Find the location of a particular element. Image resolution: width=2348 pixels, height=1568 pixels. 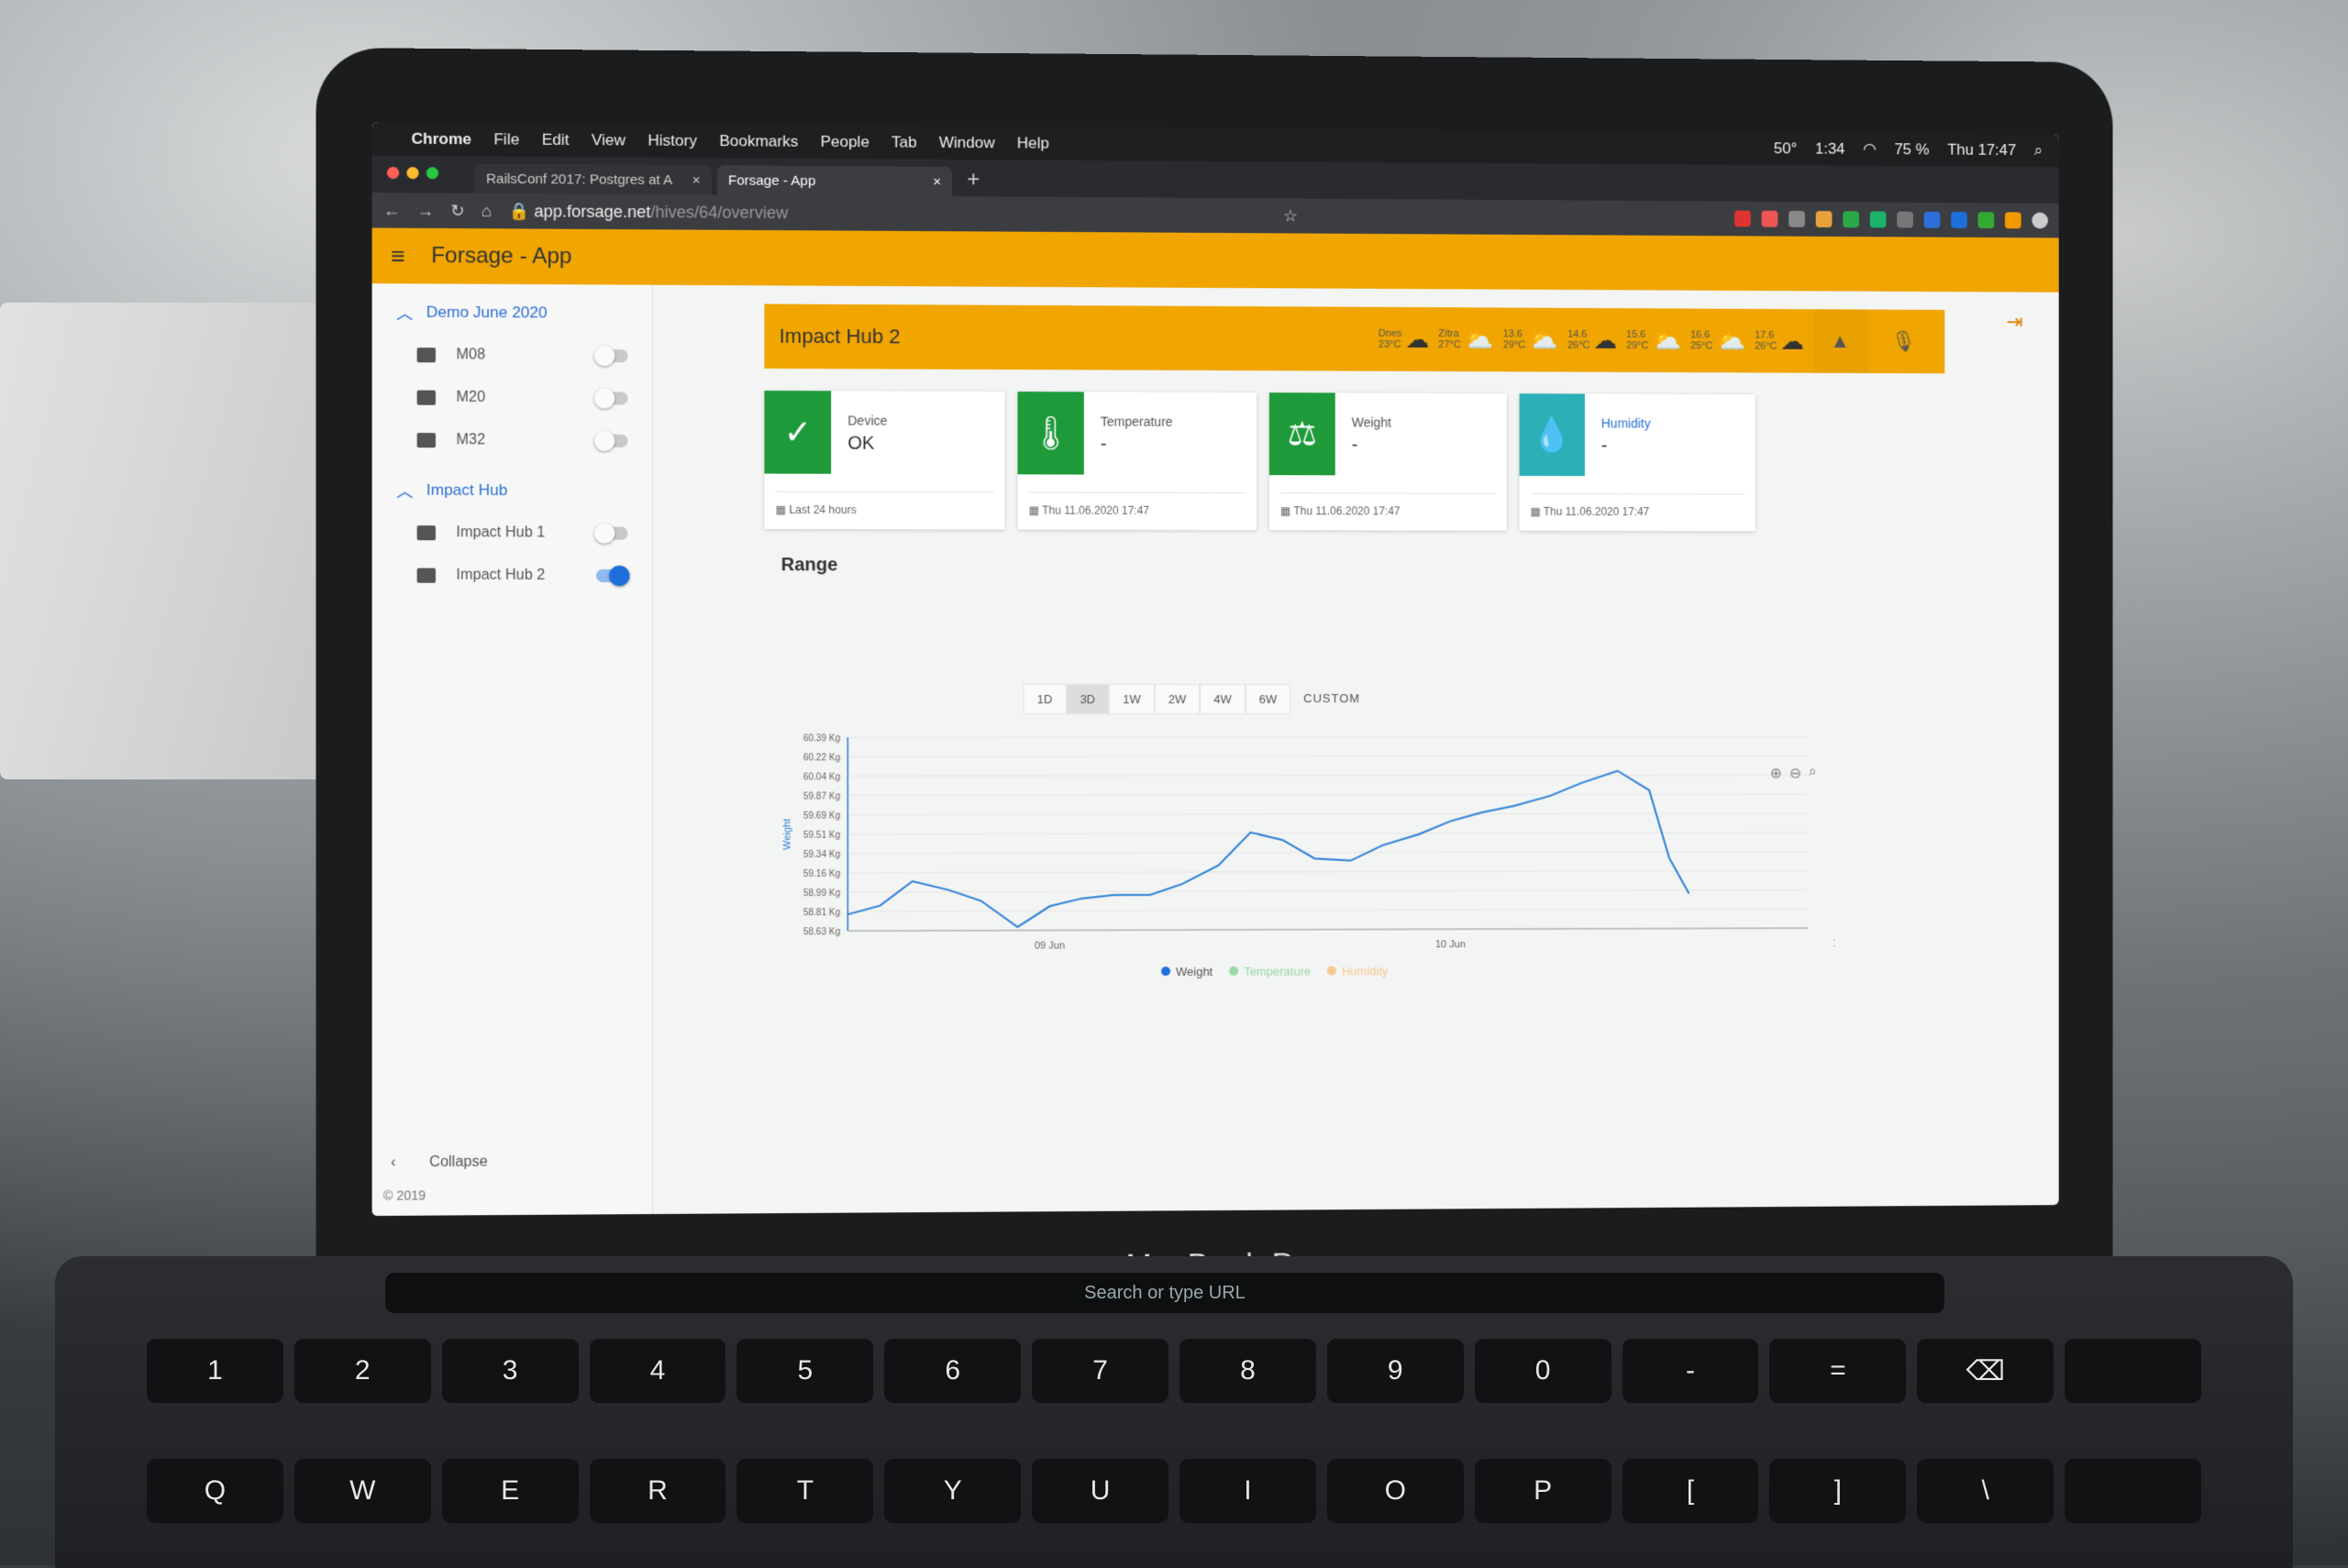

microphone-button: 🎙 is located at coordinates (1904, 342).